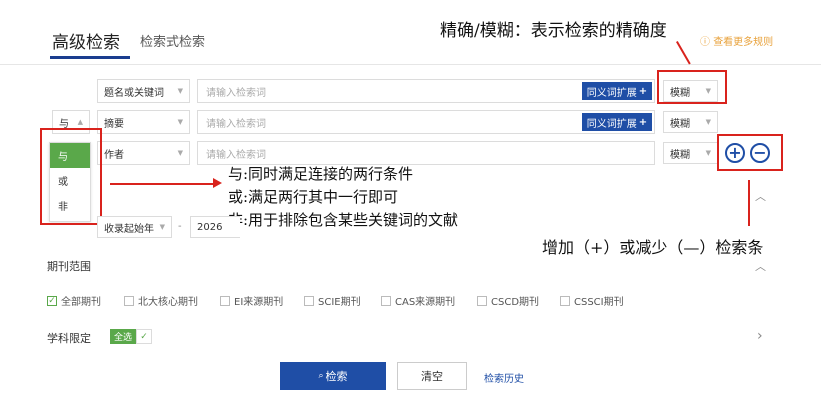  Describe the element at coordinates (80, 122) in the screenshot. I see `chevron-up-icon: ▲` at that location.